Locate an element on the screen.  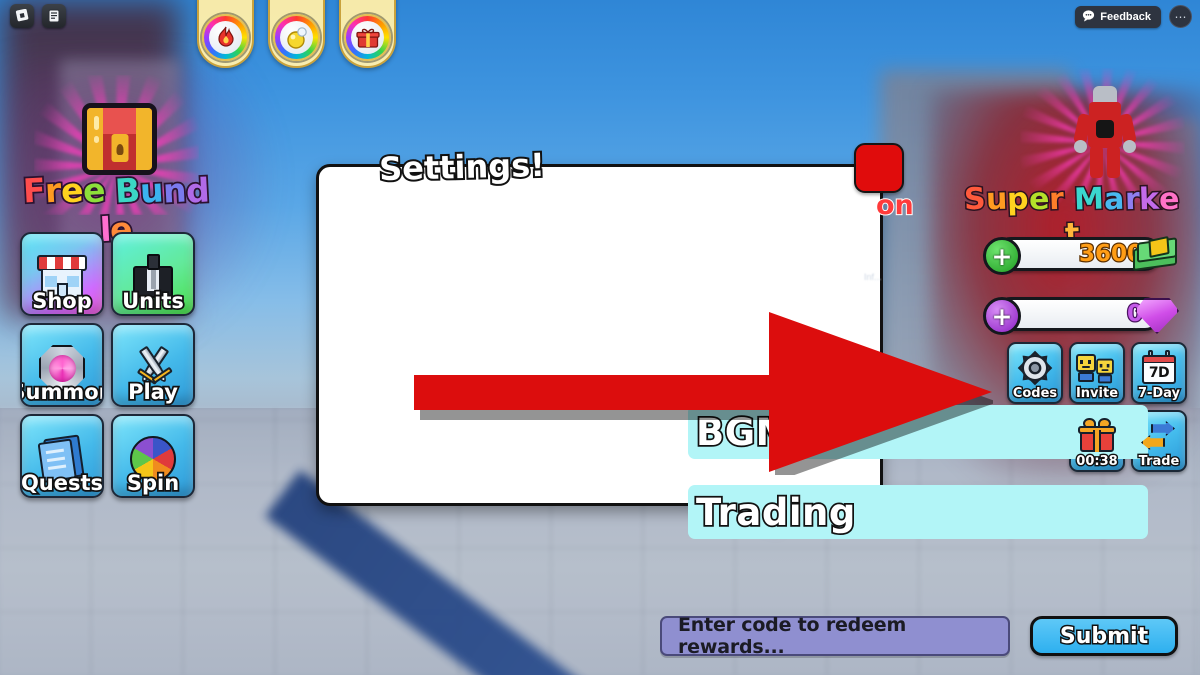
boost-pills is located at coordinates (296, 34).